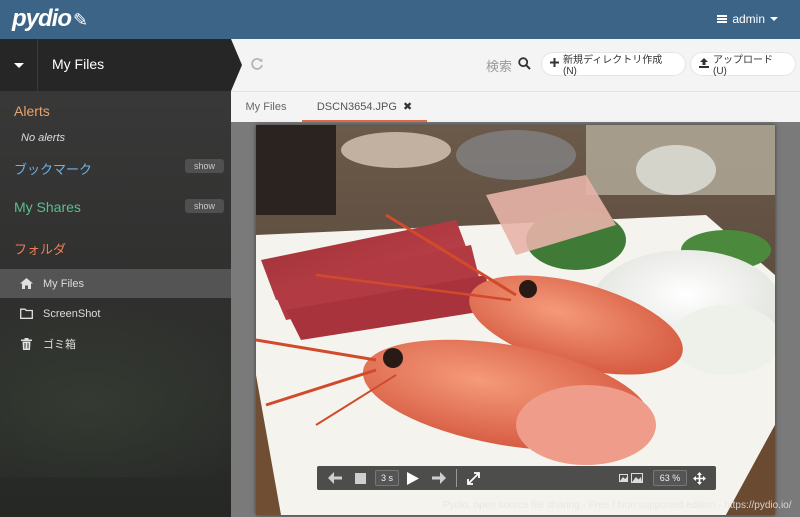  Describe the element at coordinates (53, 169) in the screenshot. I see `bookmarks-title: ブックマーク` at that location.